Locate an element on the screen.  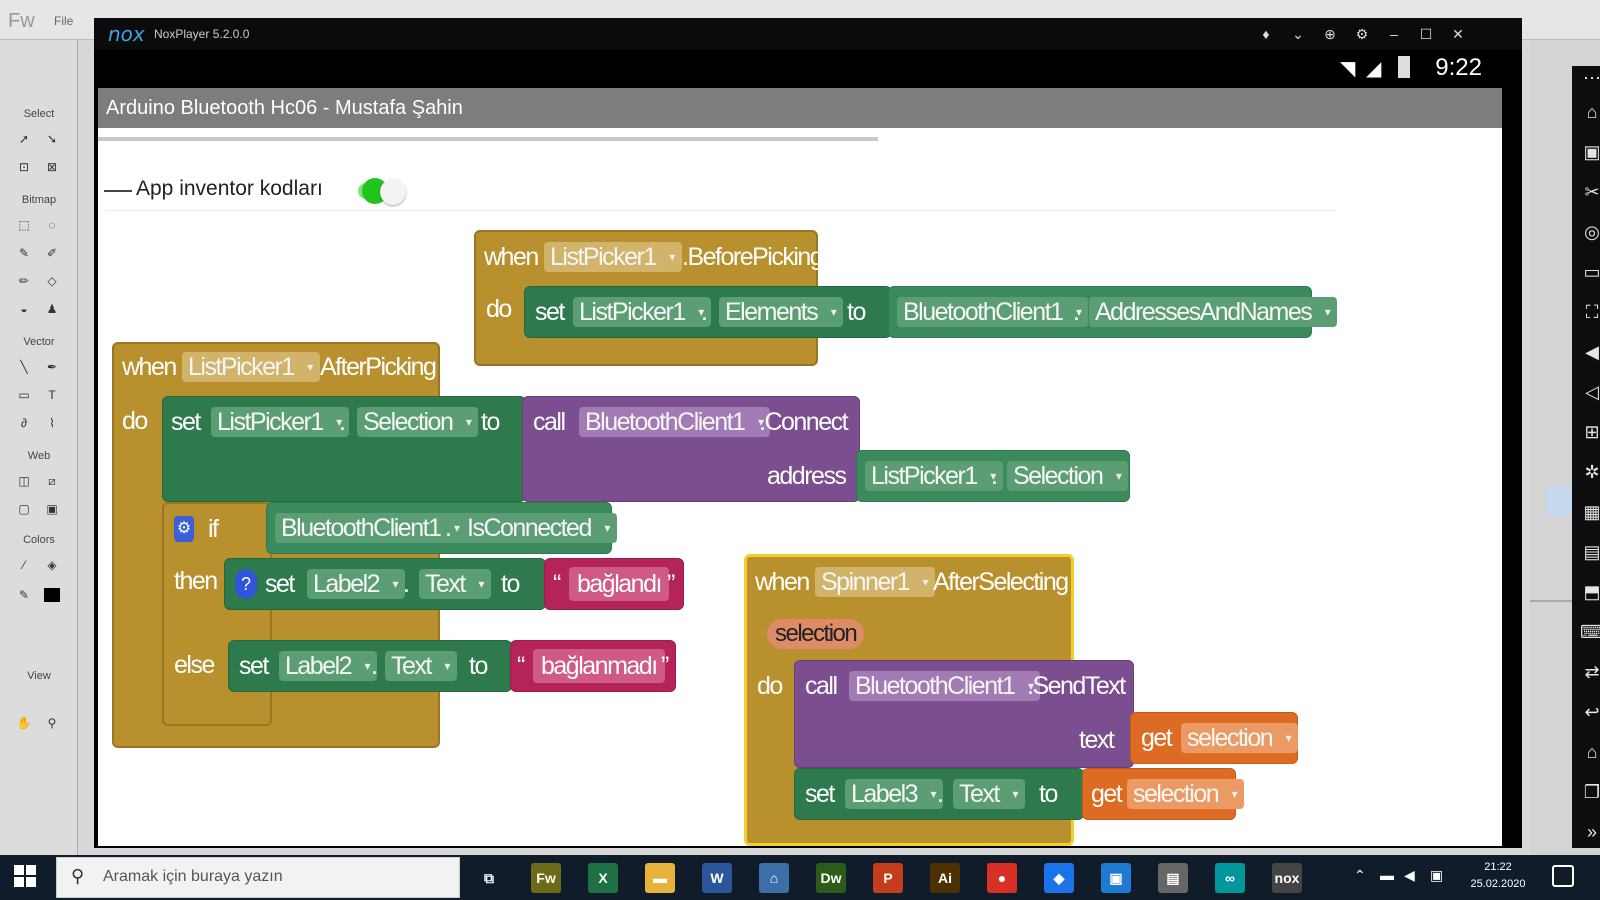
fullscreen-icon: ⛶ is located at coordinates (1590, 312).